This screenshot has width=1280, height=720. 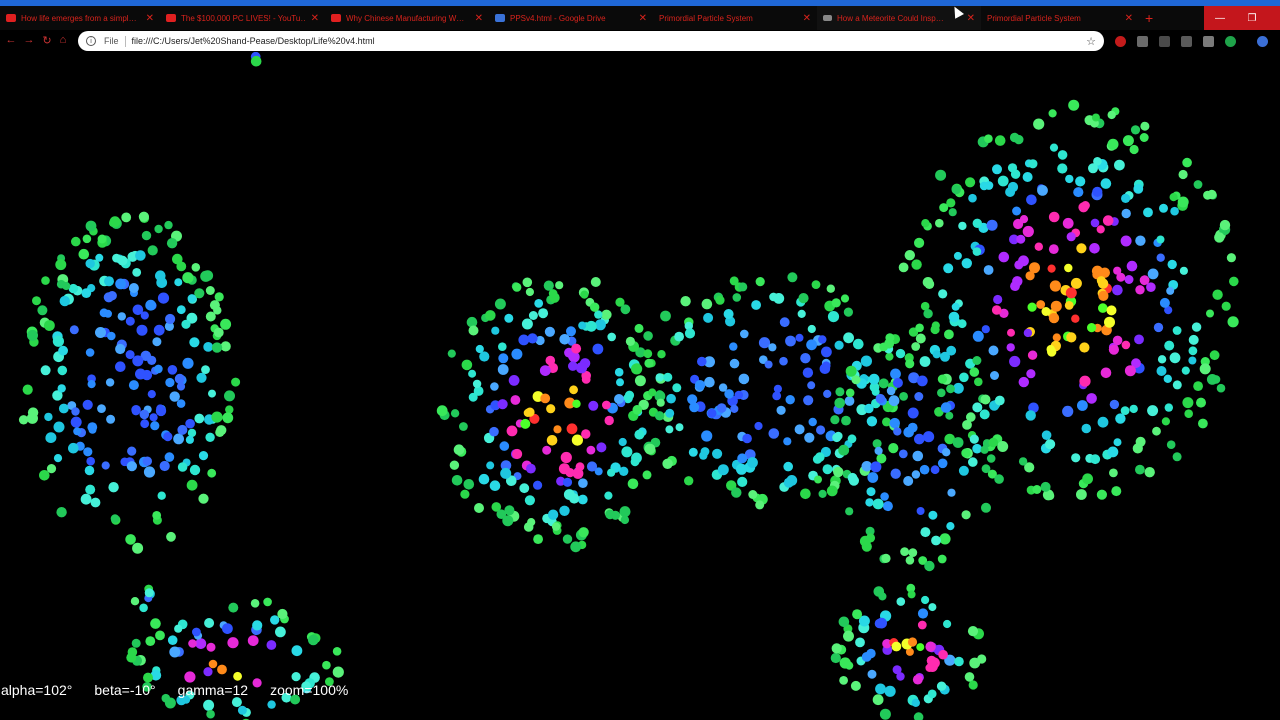 What do you see at coordinates (11, 40) in the screenshot?
I see `back-icon: ←` at bounding box center [11, 40].